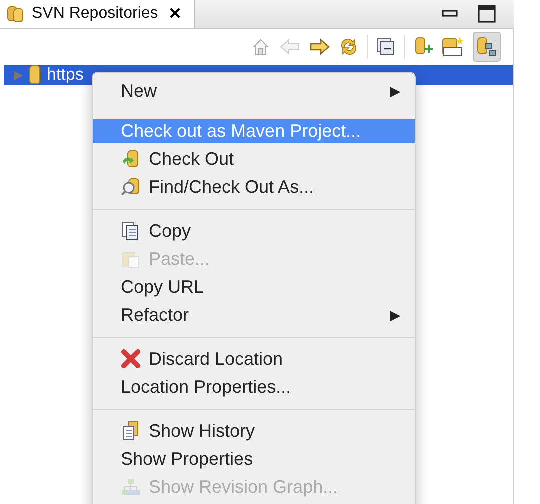  I want to click on tab-title: SVN Repositories, so click(95, 14).